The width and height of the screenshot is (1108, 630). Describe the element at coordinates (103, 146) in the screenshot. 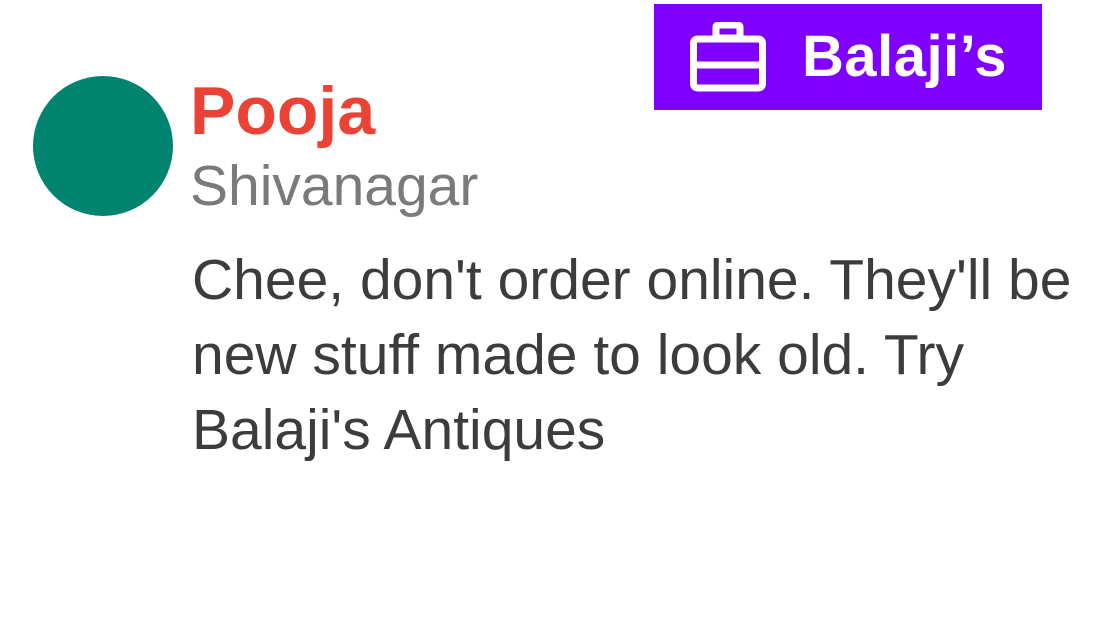

I see `avatar` at that location.